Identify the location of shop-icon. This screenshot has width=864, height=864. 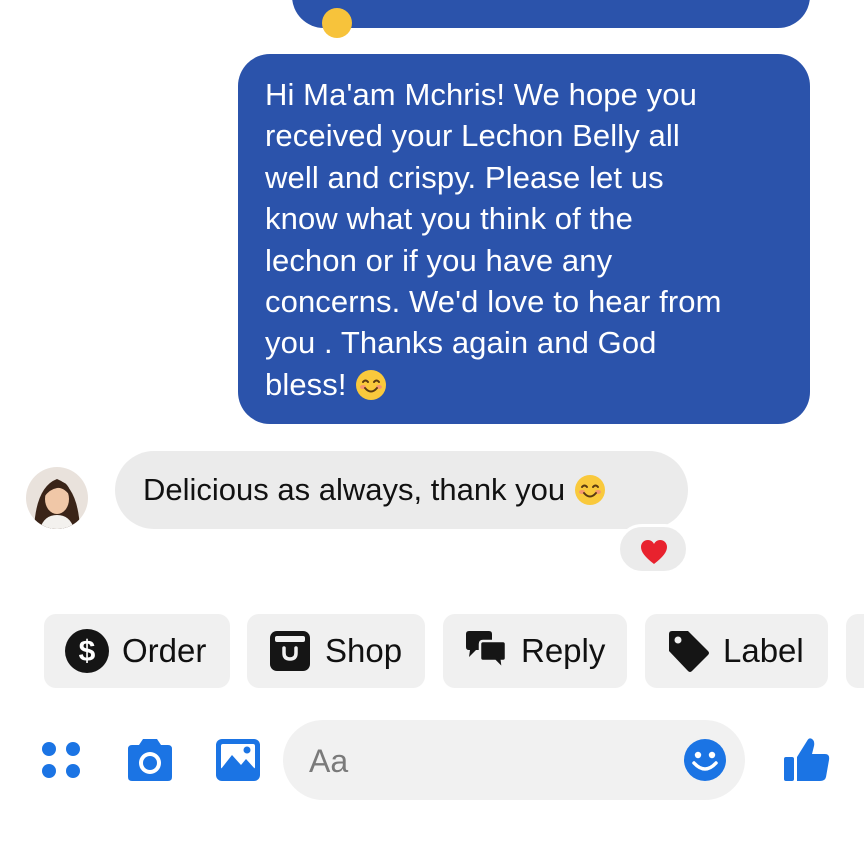
(290, 651).